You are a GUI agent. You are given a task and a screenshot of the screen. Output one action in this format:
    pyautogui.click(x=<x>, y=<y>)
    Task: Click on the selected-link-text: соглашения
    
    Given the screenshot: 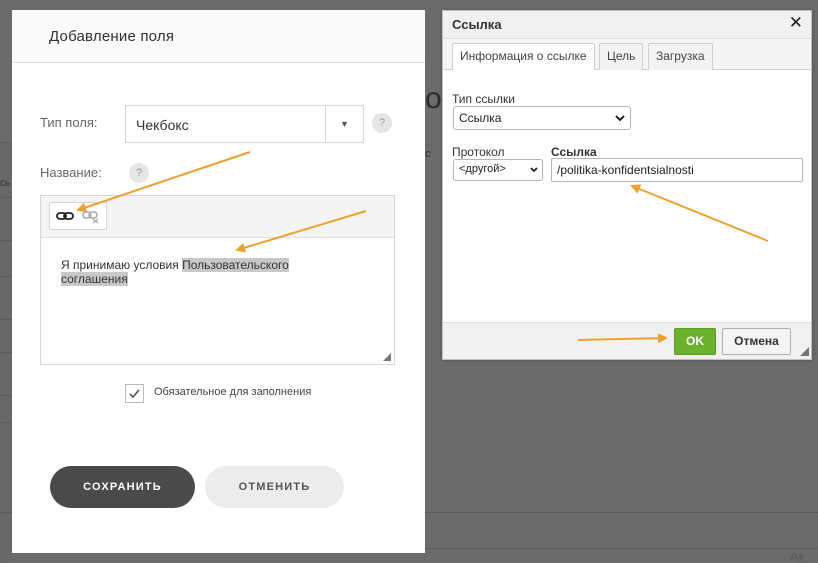 What is the action you would take?
    pyautogui.click(x=94, y=279)
    